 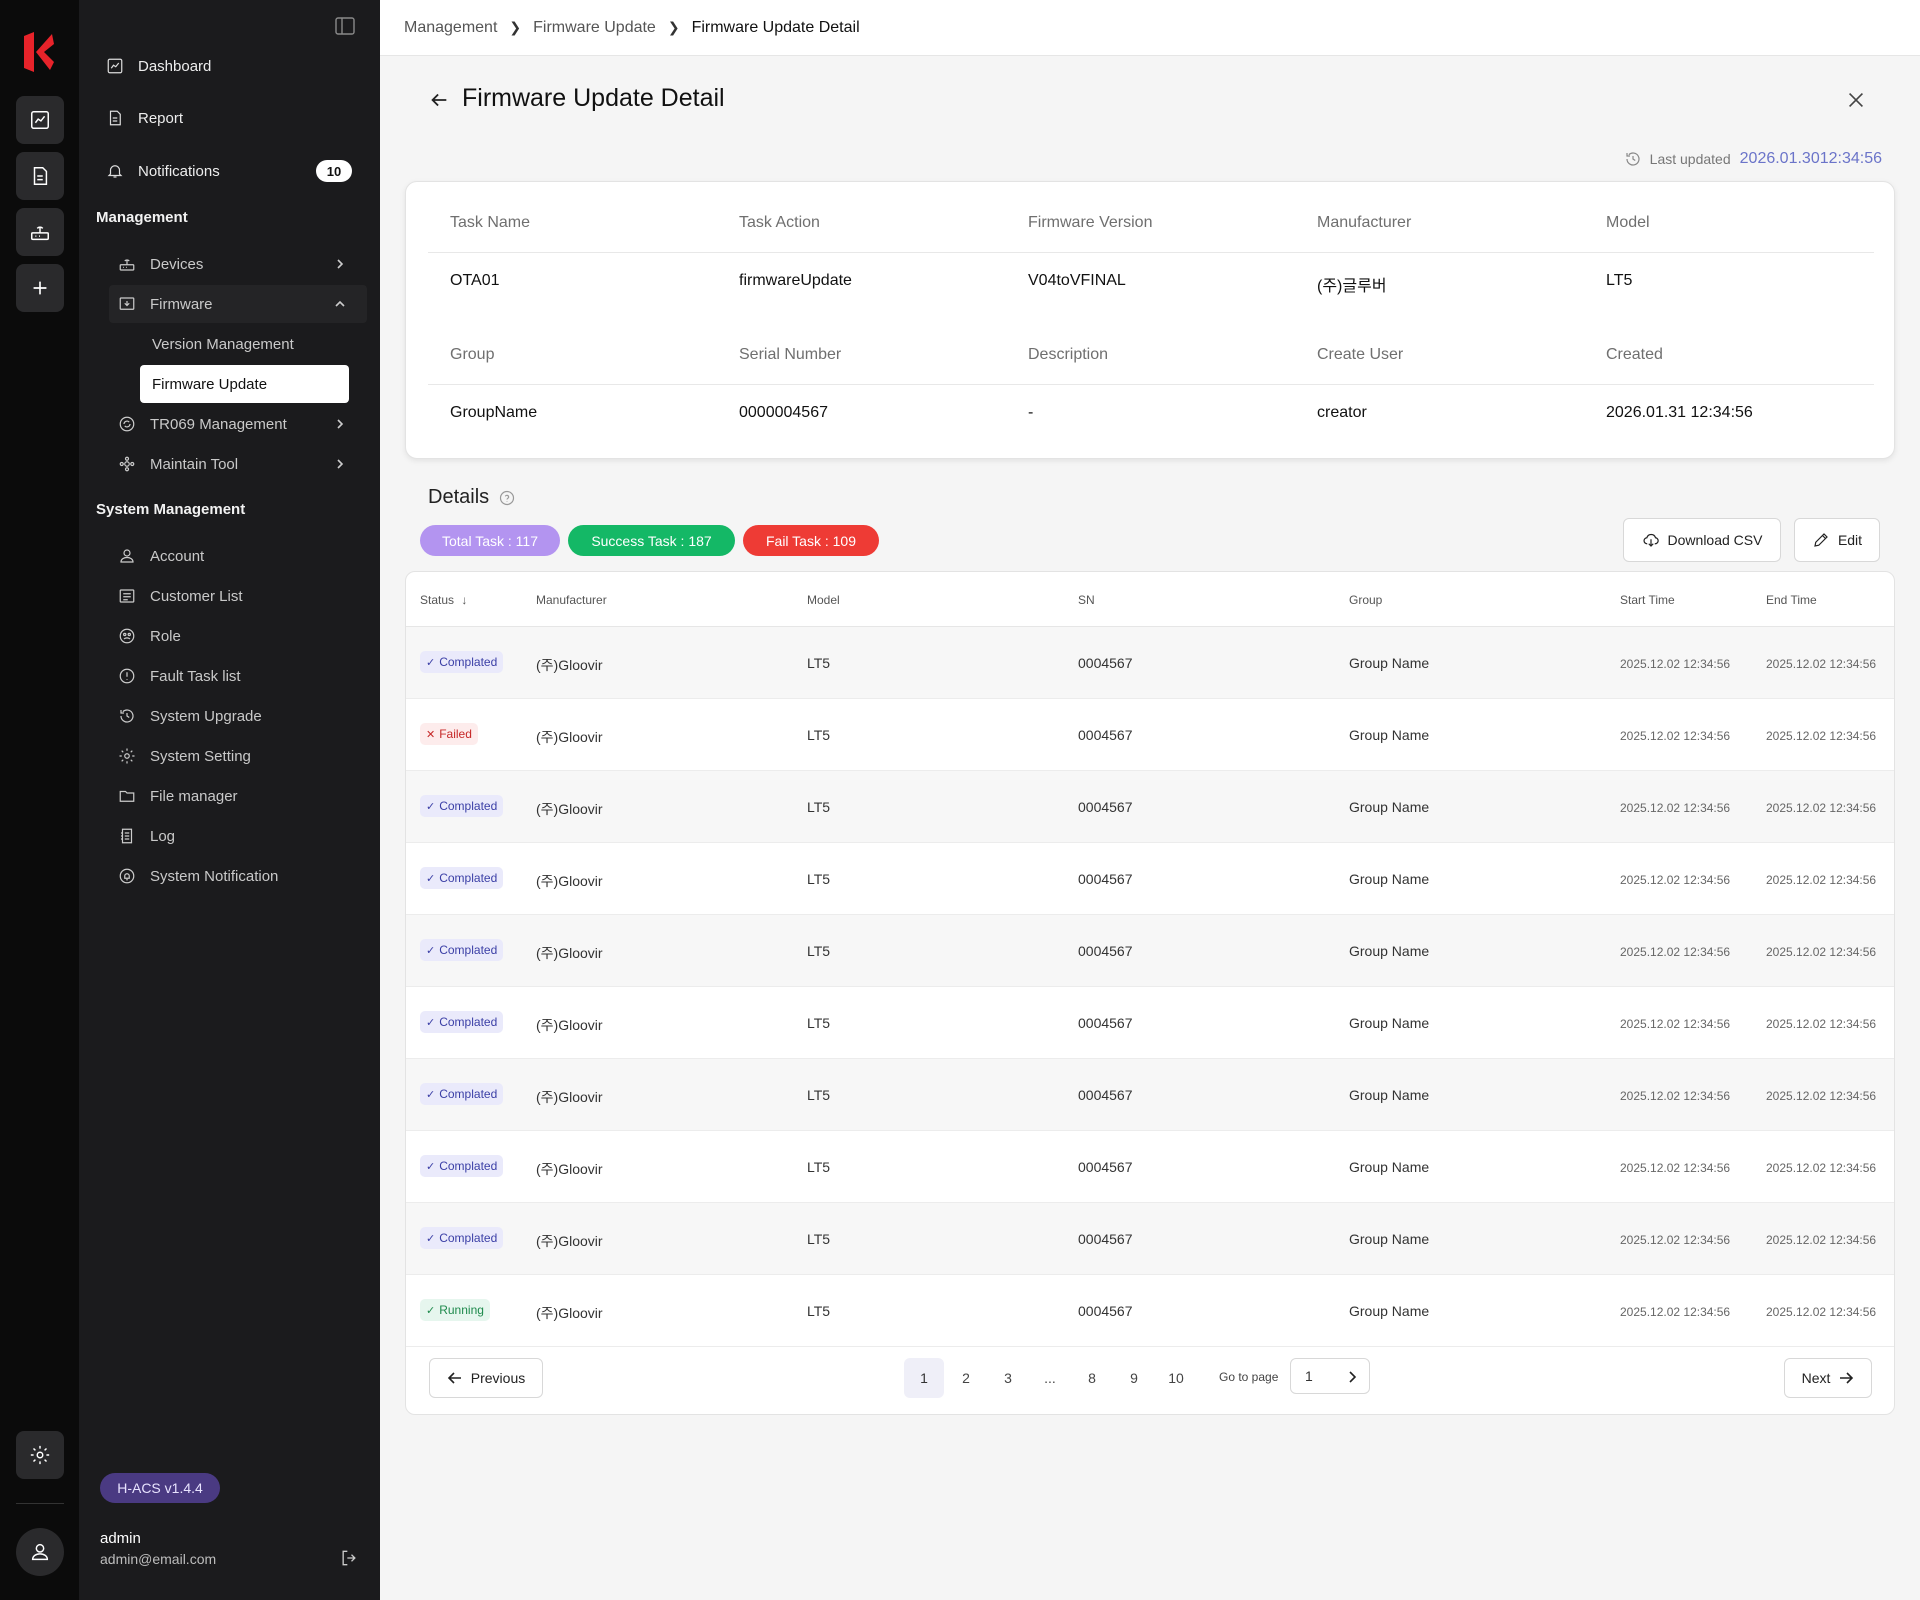 I want to click on sidebar-item-label: System Setting, so click(x=200, y=756).